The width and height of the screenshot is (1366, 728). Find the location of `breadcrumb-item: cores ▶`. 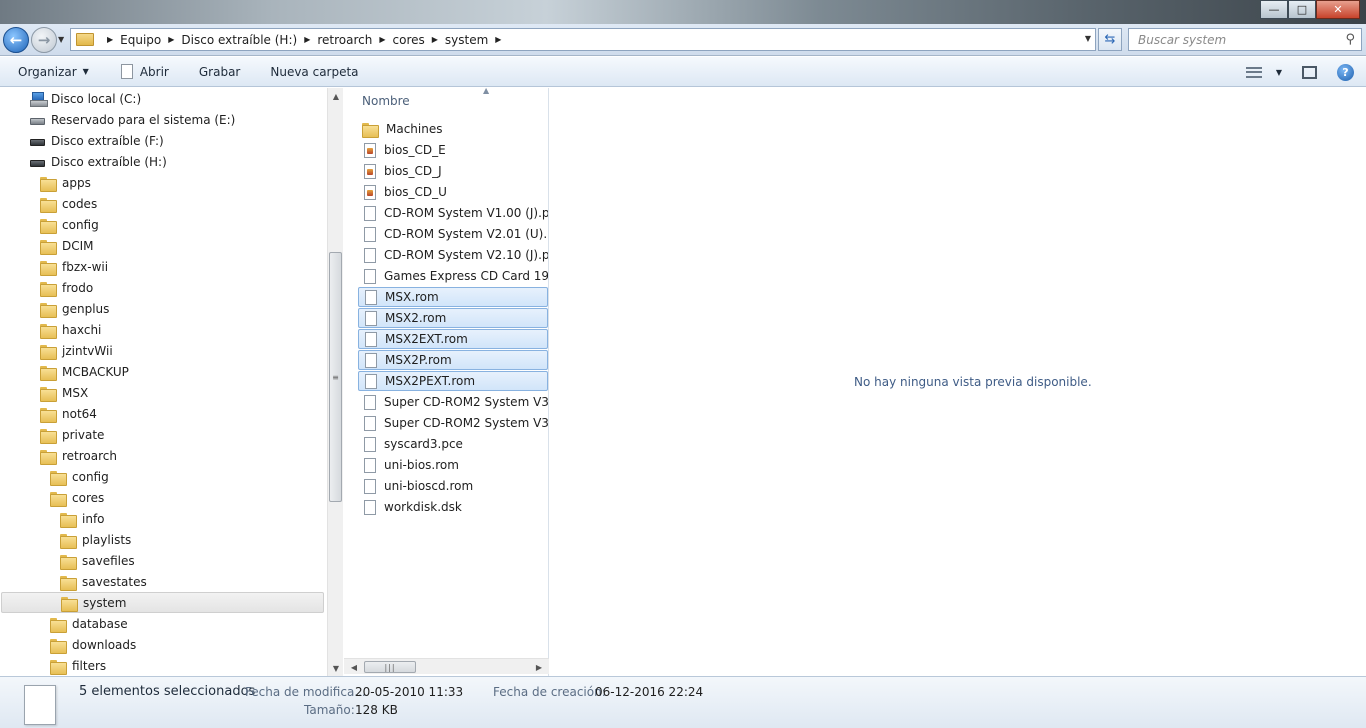

breadcrumb-item: cores ▶ is located at coordinates (419, 40).